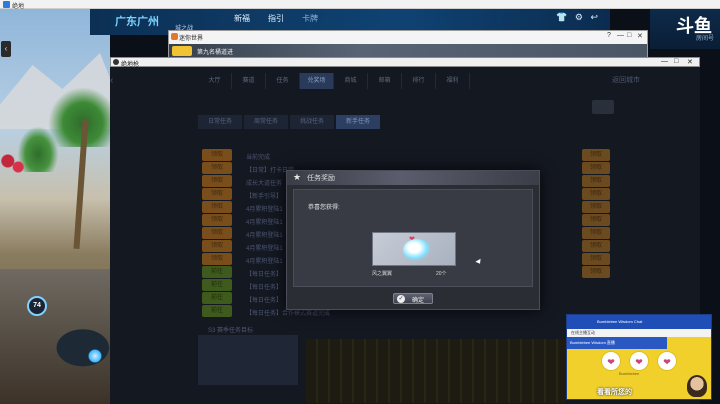 Image resolution: width=720 pixels, height=404 pixels. What do you see at coordinates (6, 49) in the screenshot?
I see `side-collapse-arrow-icon: ‹` at bounding box center [6, 49].